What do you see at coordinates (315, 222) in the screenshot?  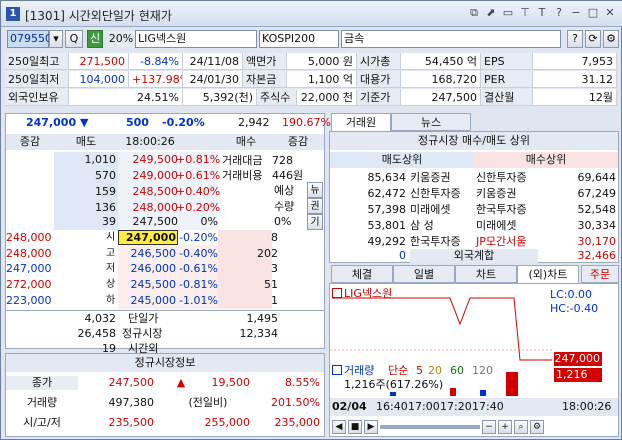 I see `etc-button: 기` at bounding box center [315, 222].